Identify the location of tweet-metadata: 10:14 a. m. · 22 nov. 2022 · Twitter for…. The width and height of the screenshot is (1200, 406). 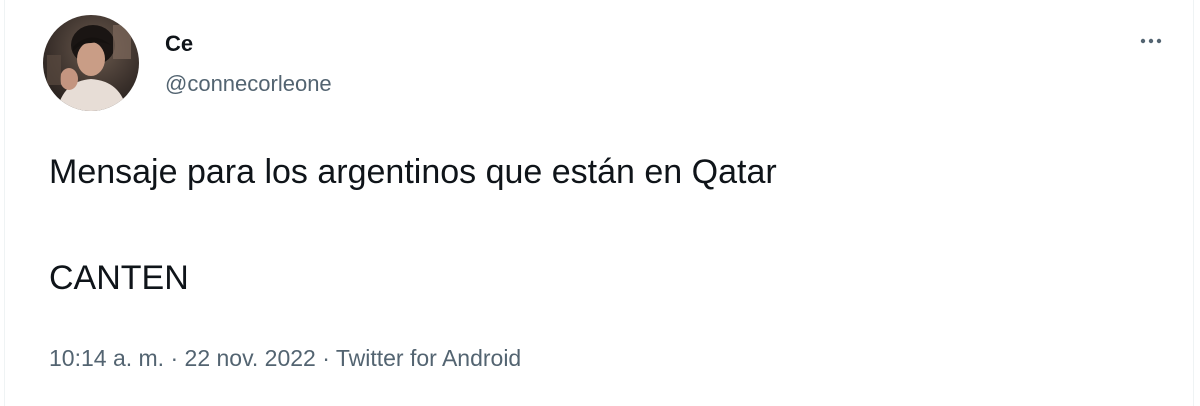
(285, 358).